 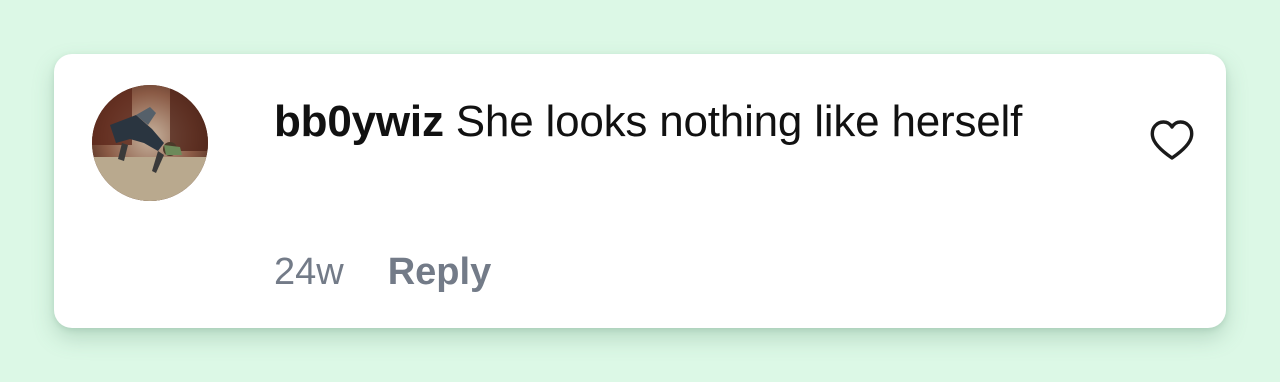 I want to click on like-button, so click(x=1172, y=140).